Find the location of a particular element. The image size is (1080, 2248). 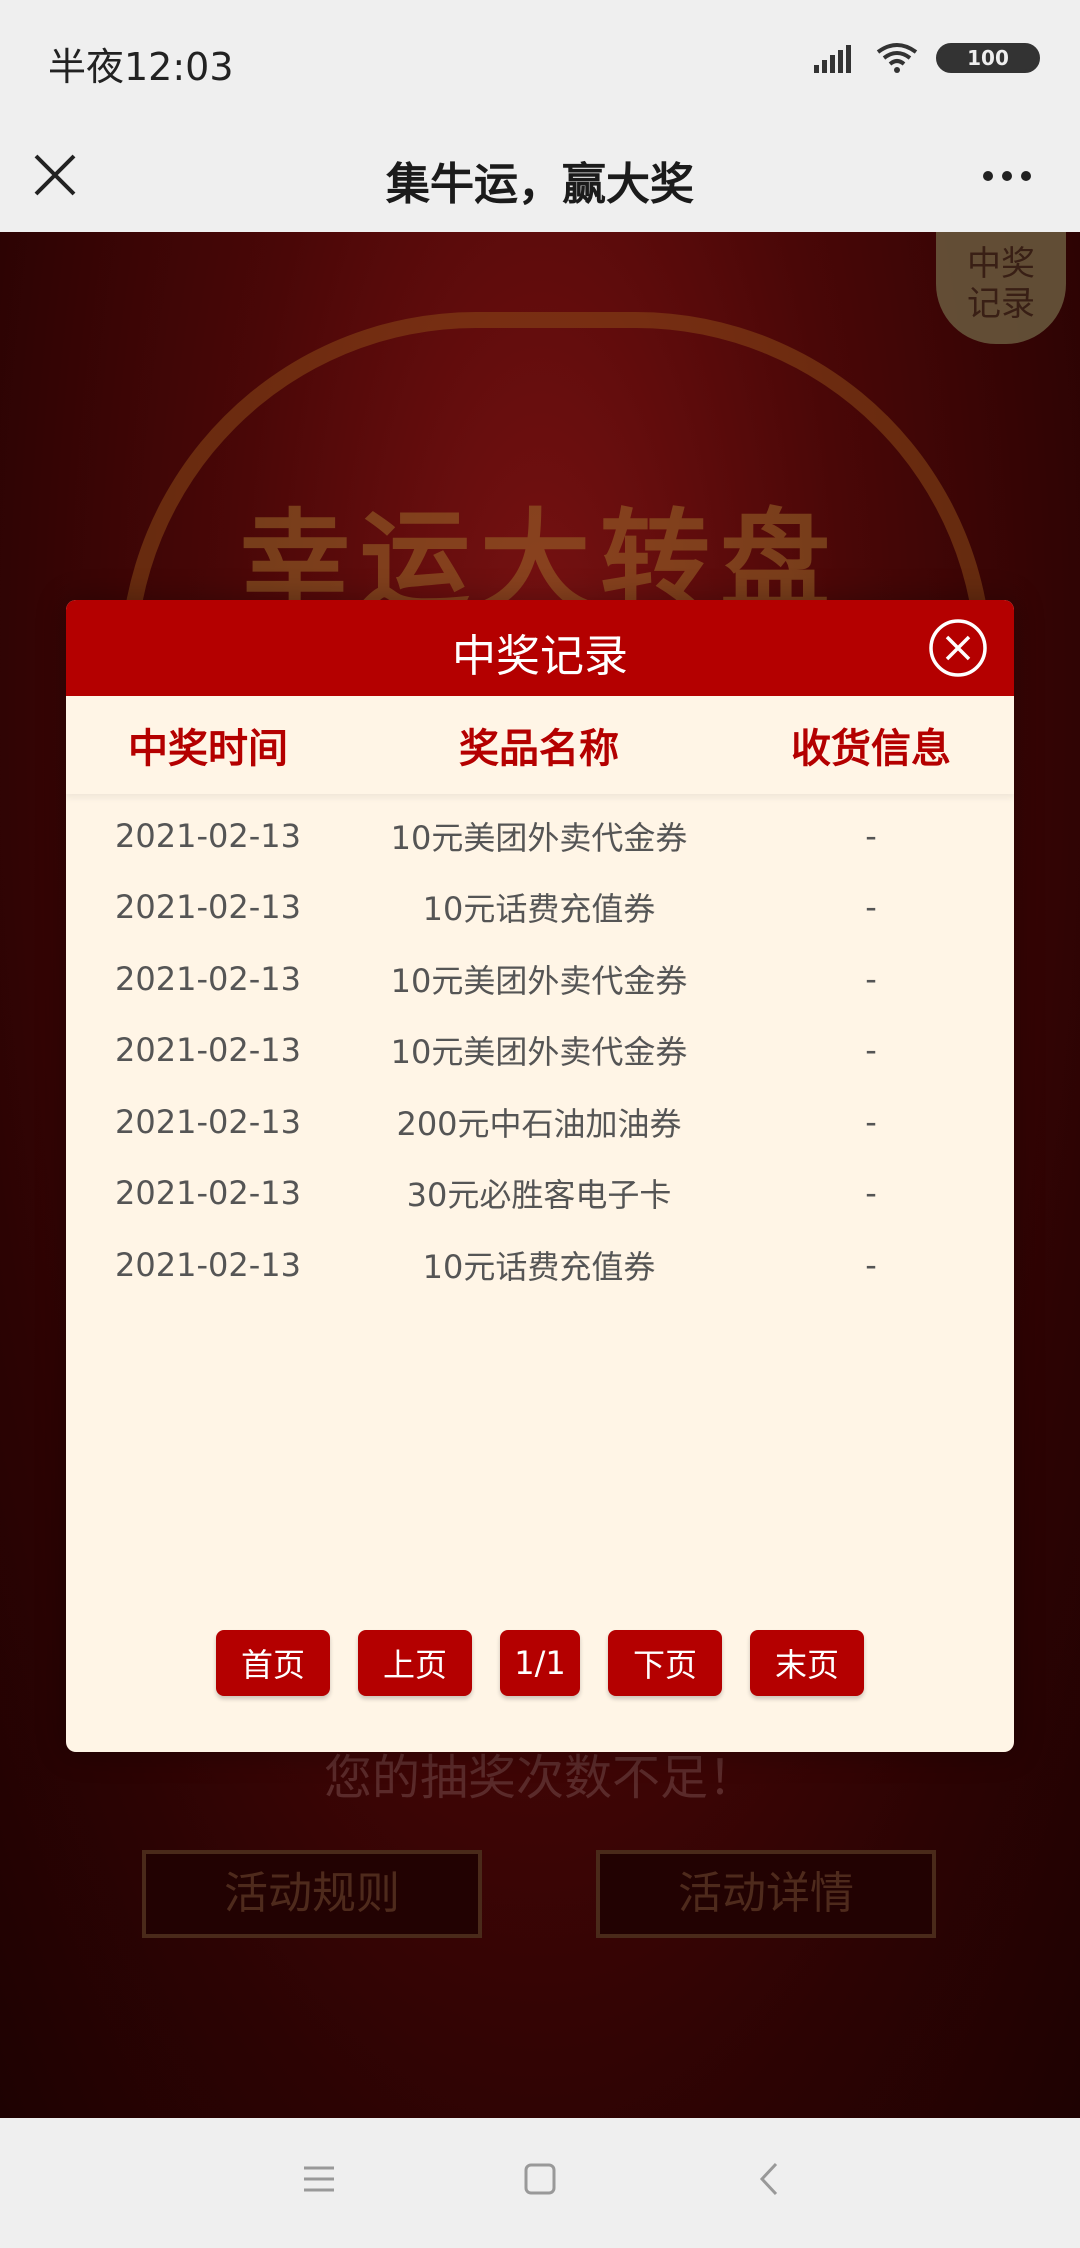

prev-page-button: 上页 is located at coordinates (415, 1663).